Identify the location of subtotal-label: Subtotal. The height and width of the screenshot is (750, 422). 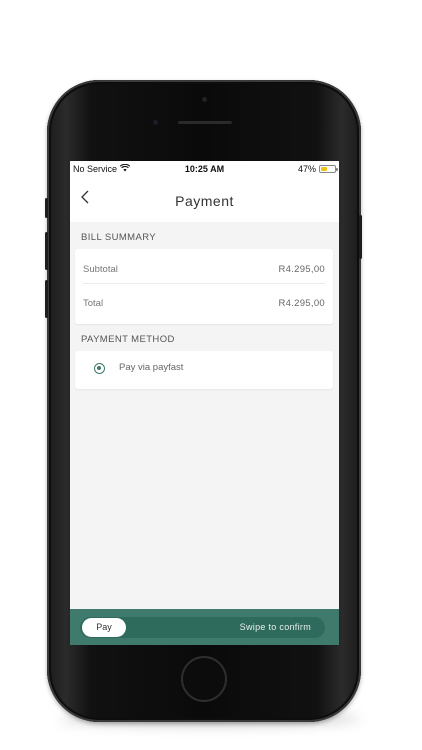
(100, 269).